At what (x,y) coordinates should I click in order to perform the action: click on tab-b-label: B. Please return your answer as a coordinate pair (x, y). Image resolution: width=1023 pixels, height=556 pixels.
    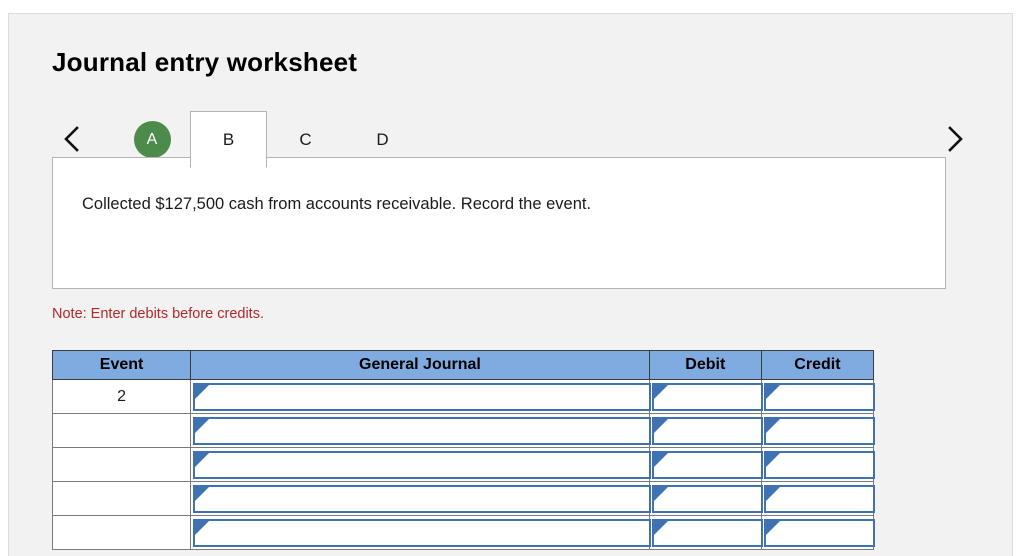
    Looking at the image, I should click on (228, 139).